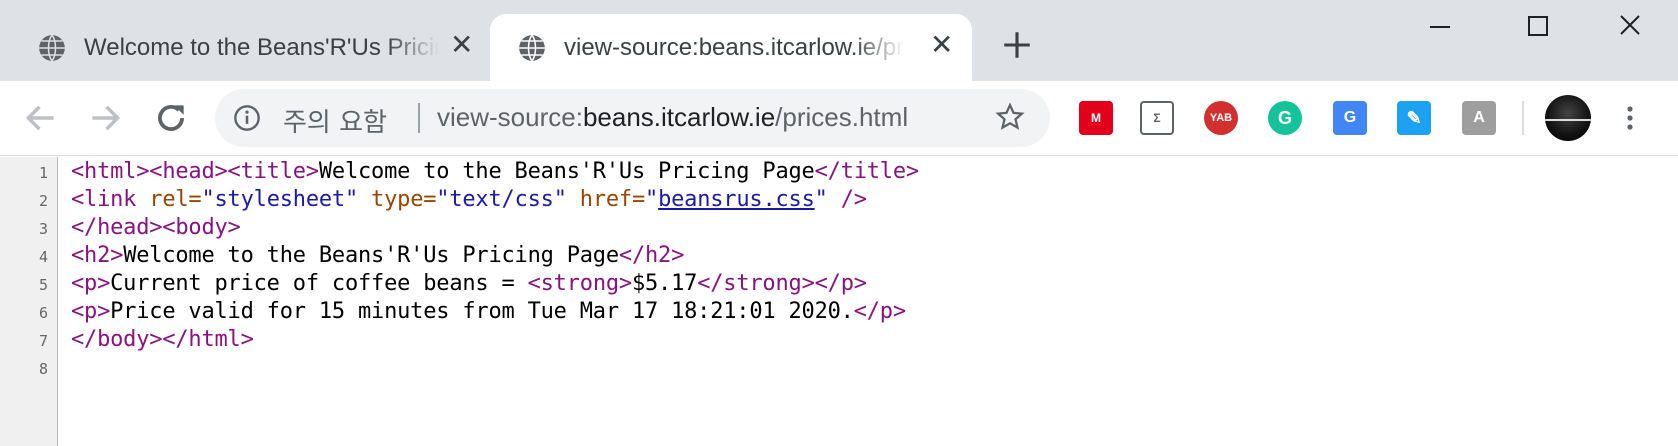 This screenshot has height=446, width=1678. Describe the element at coordinates (29, 301) in the screenshot. I see `line-number-gutter: 1 2 3 4 5 6 7 8` at that location.